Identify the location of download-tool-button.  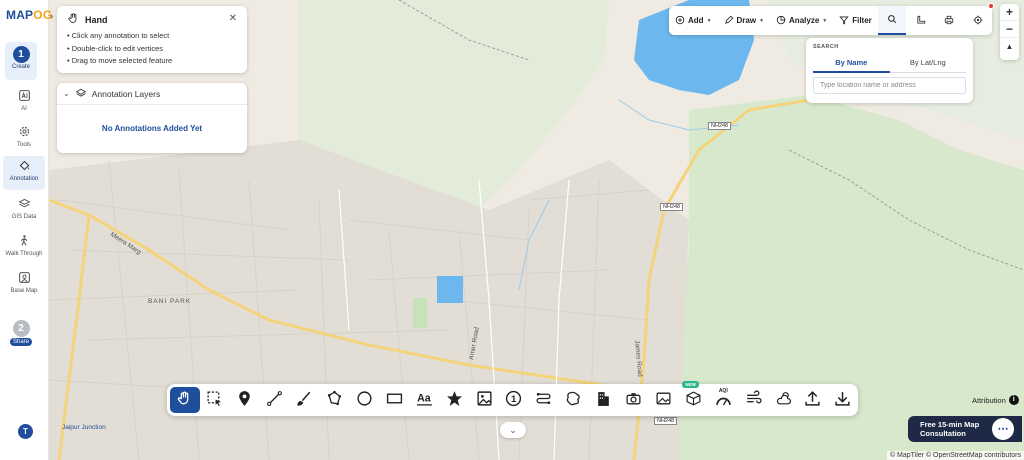
(843, 400).